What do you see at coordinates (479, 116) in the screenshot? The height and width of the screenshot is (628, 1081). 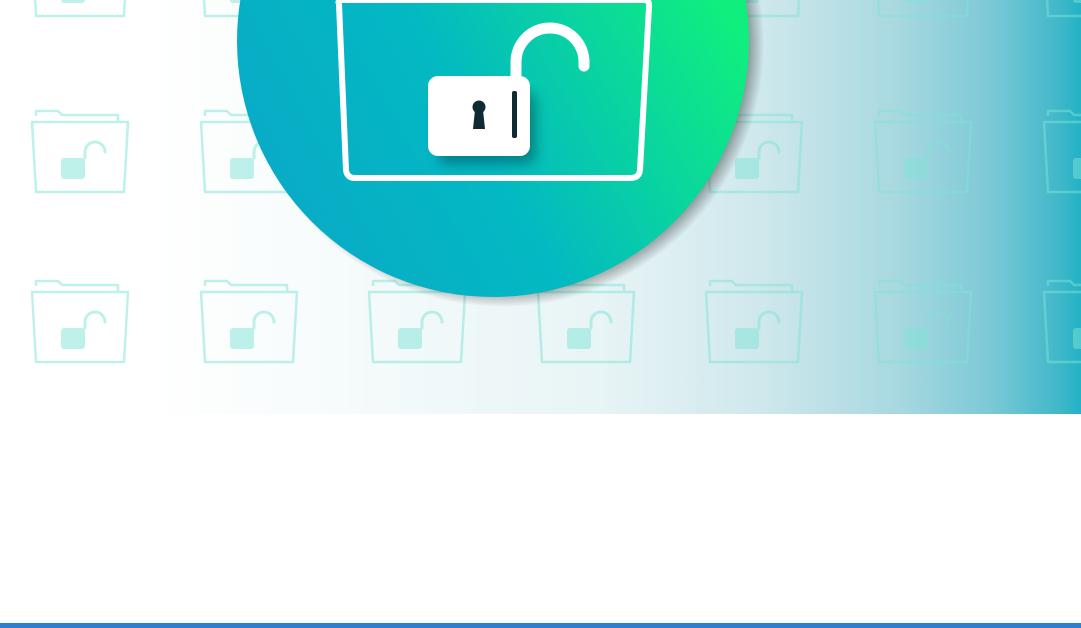 I see `open-padlock-icon` at bounding box center [479, 116].